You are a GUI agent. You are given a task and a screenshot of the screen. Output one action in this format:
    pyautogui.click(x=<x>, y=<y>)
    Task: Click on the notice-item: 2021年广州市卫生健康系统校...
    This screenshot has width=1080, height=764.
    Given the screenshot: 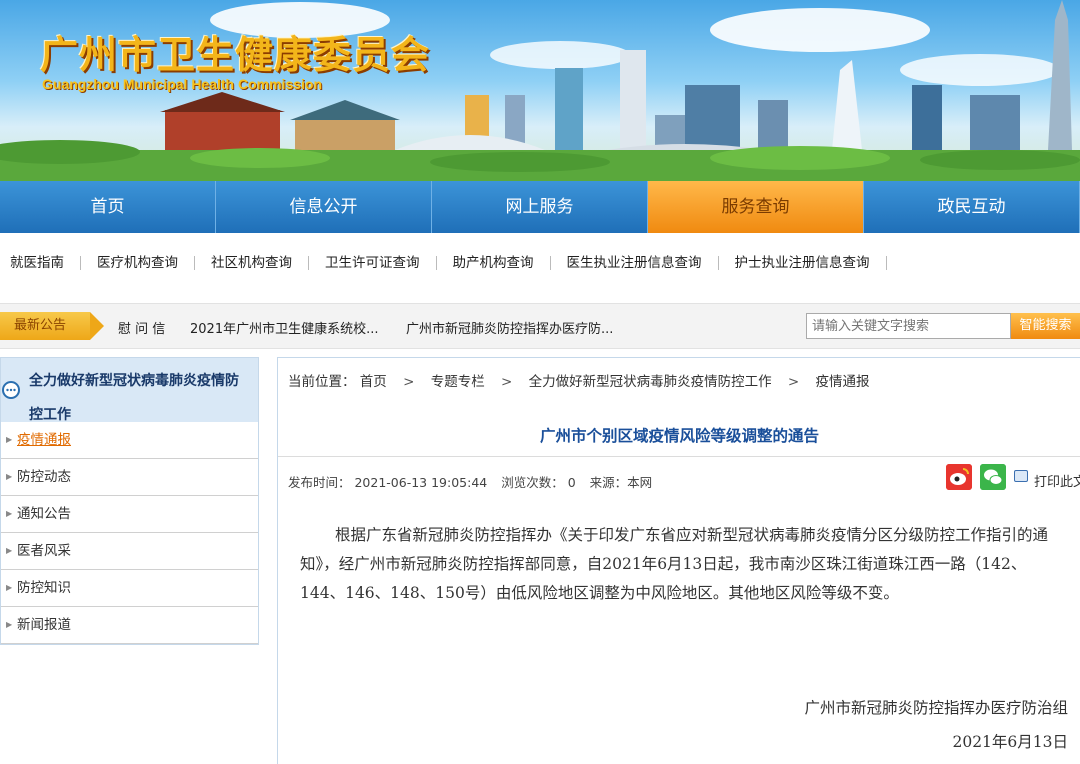 What is the action you would take?
    pyautogui.click(x=284, y=327)
    